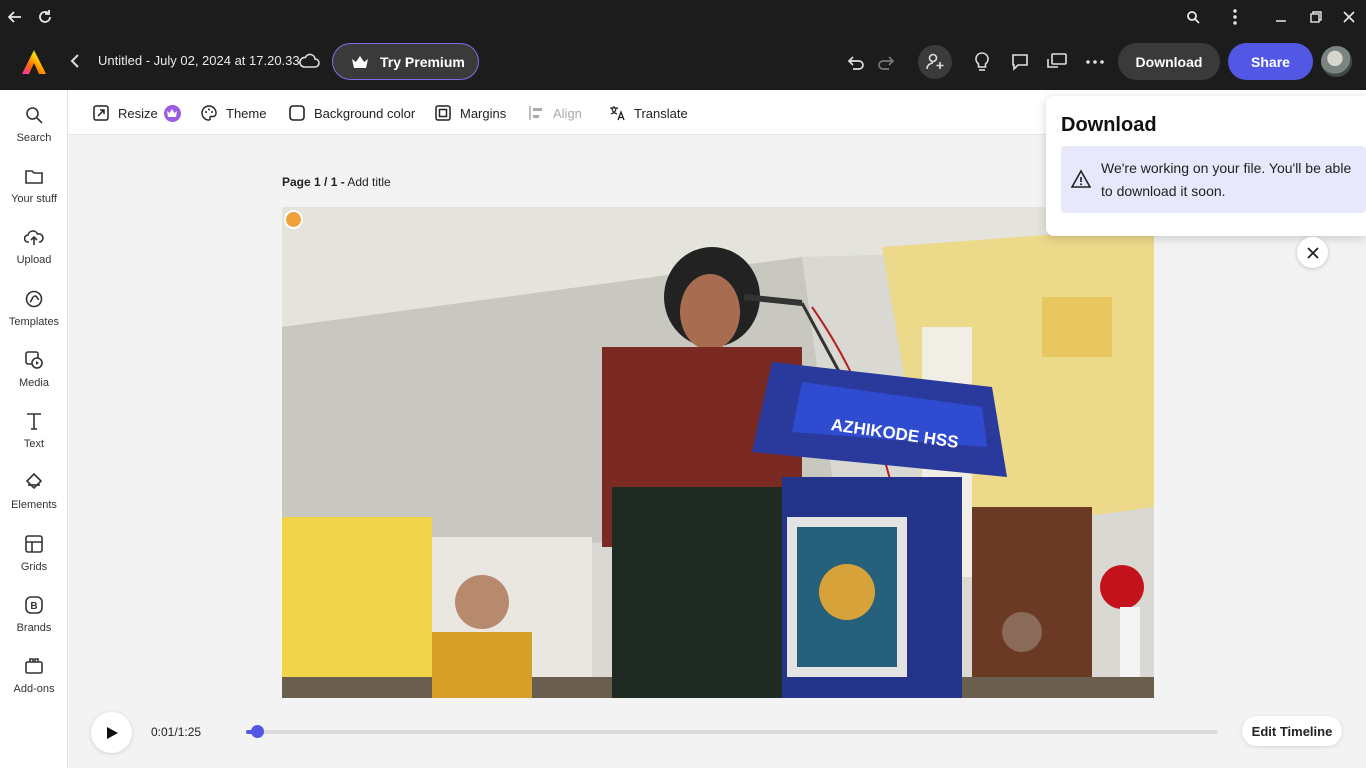 The height and width of the screenshot is (768, 1366). Describe the element at coordinates (368, 182) in the screenshot. I see `add-title-link: Add title` at that location.